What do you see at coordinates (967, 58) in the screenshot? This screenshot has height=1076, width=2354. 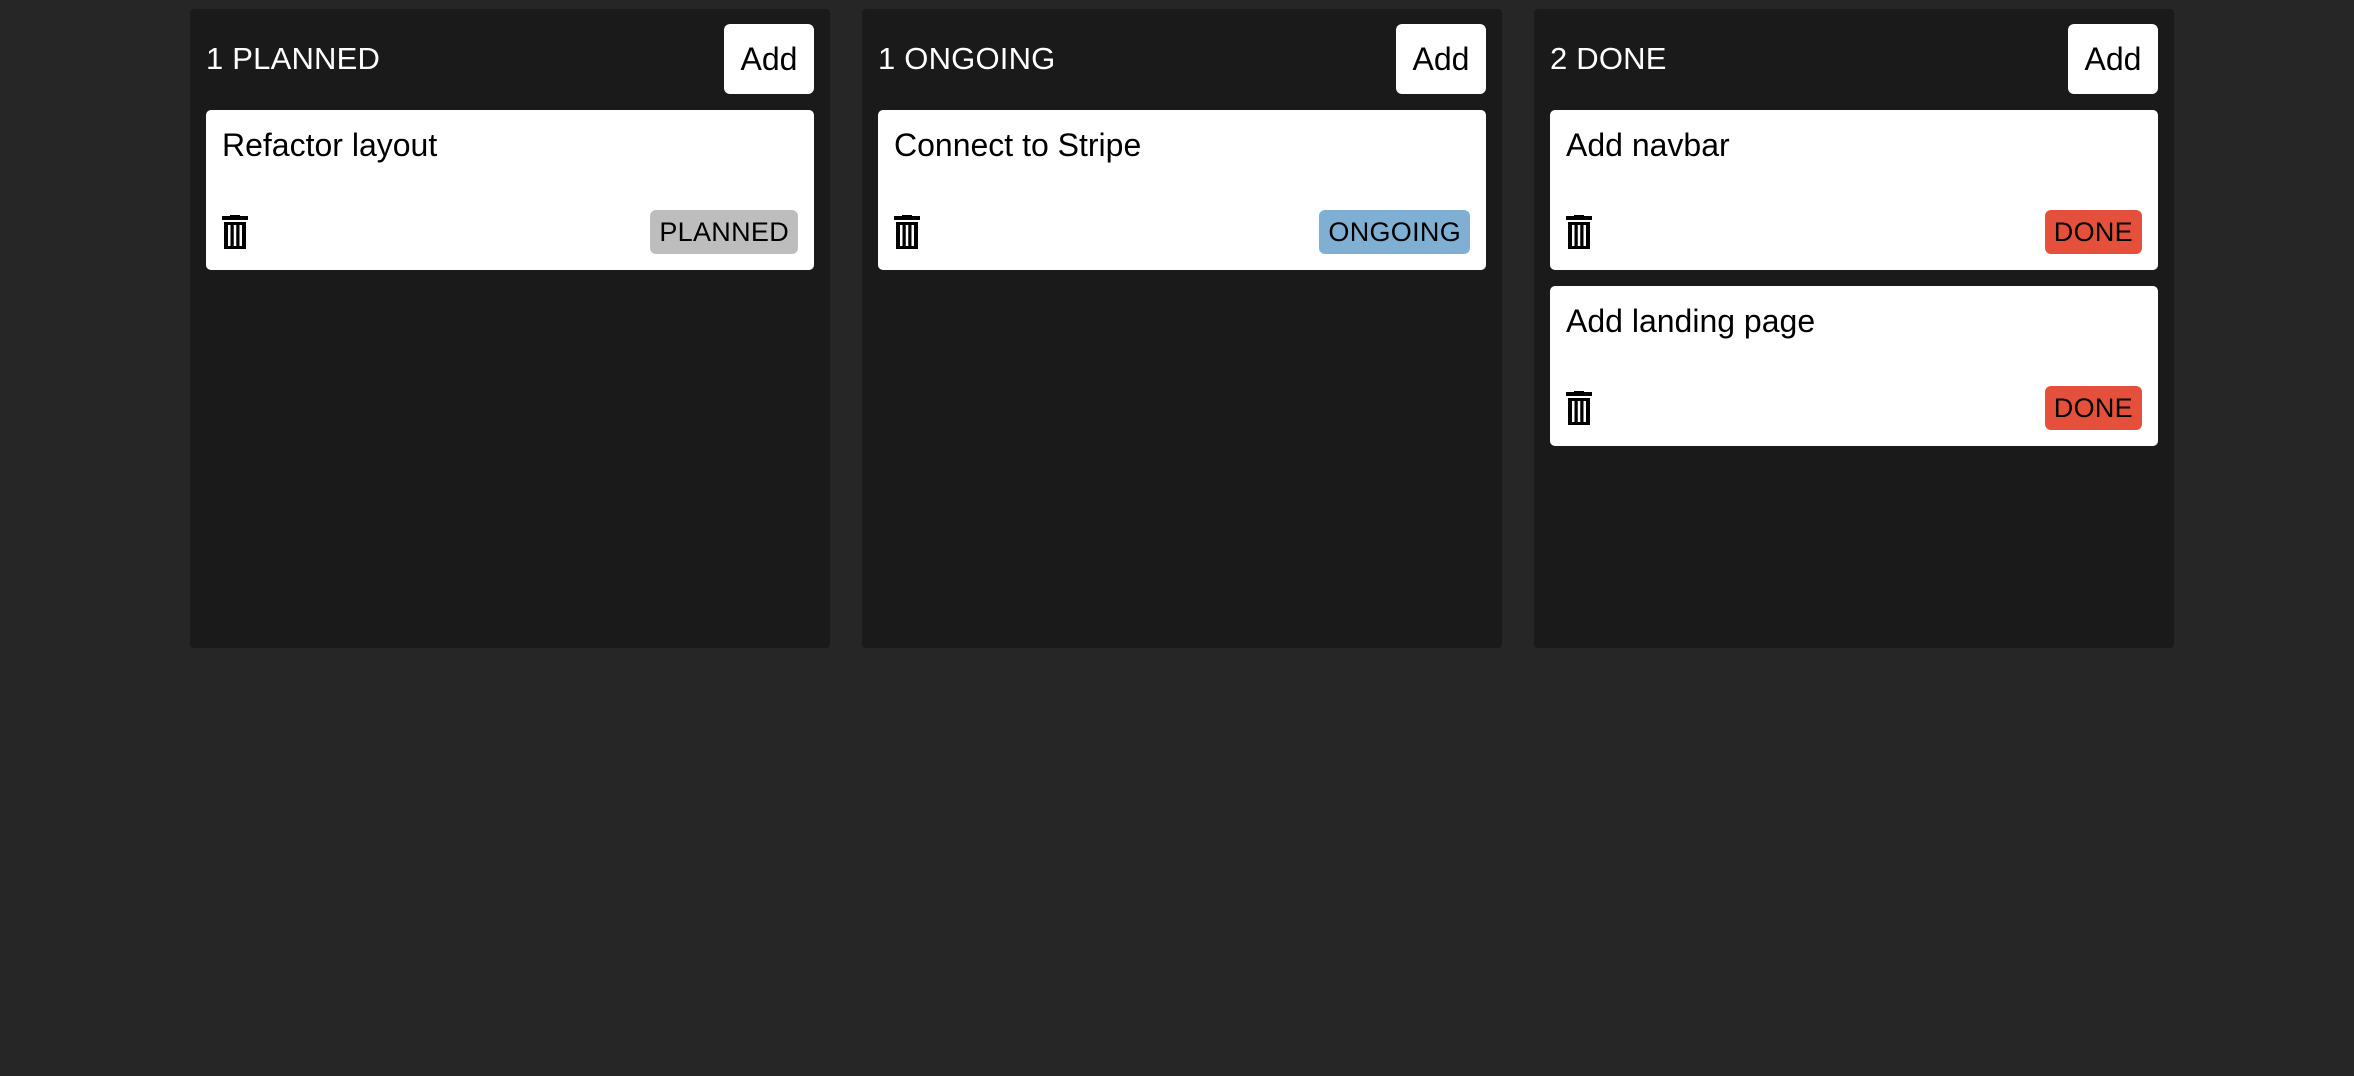 I see `column-title: 1 ONGOING` at bounding box center [967, 58].